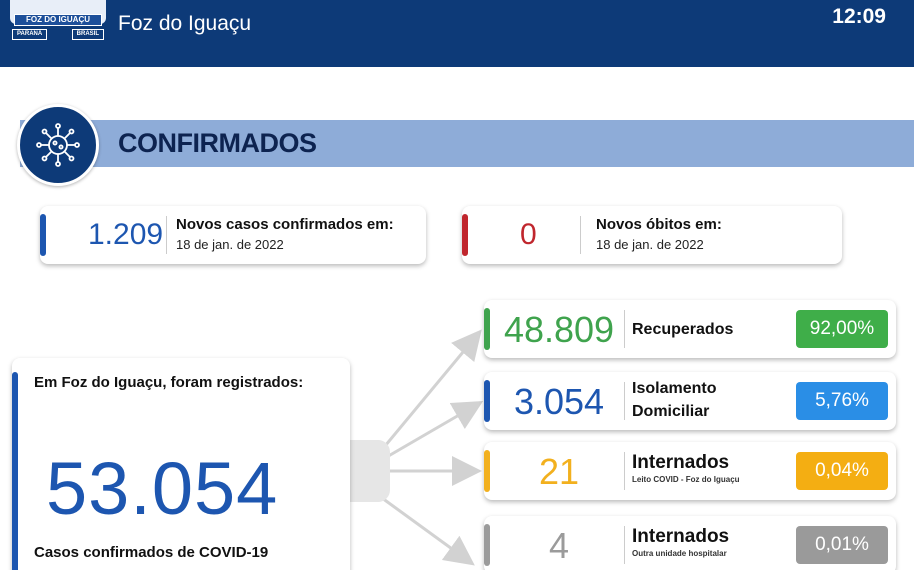 Image resolution: width=914 pixels, height=570 pixels. Describe the element at coordinates (369, 471) in the screenshot. I see `flow-connector` at that location.